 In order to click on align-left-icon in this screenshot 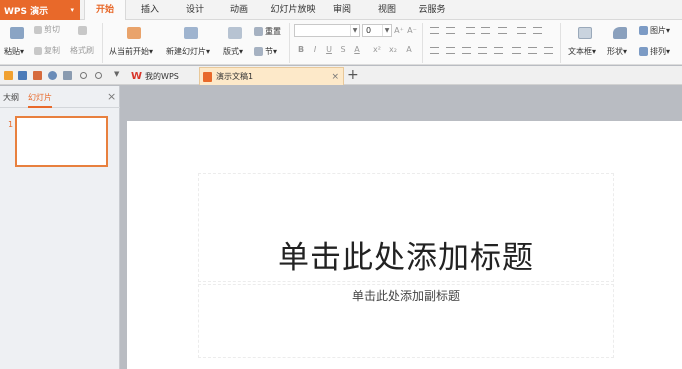, I will do `click(434, 50)`.